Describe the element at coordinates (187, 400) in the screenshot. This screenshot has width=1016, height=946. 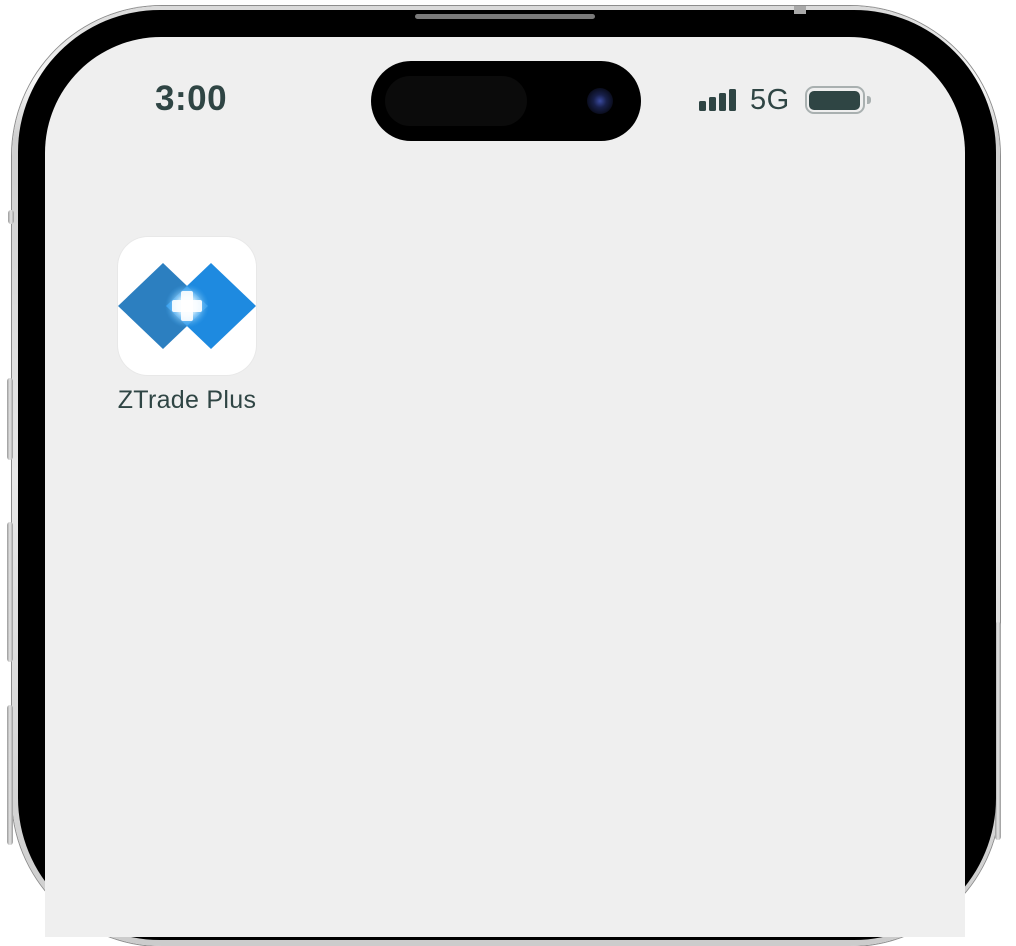
I see `app-label: ZTrade Plus` at that location.